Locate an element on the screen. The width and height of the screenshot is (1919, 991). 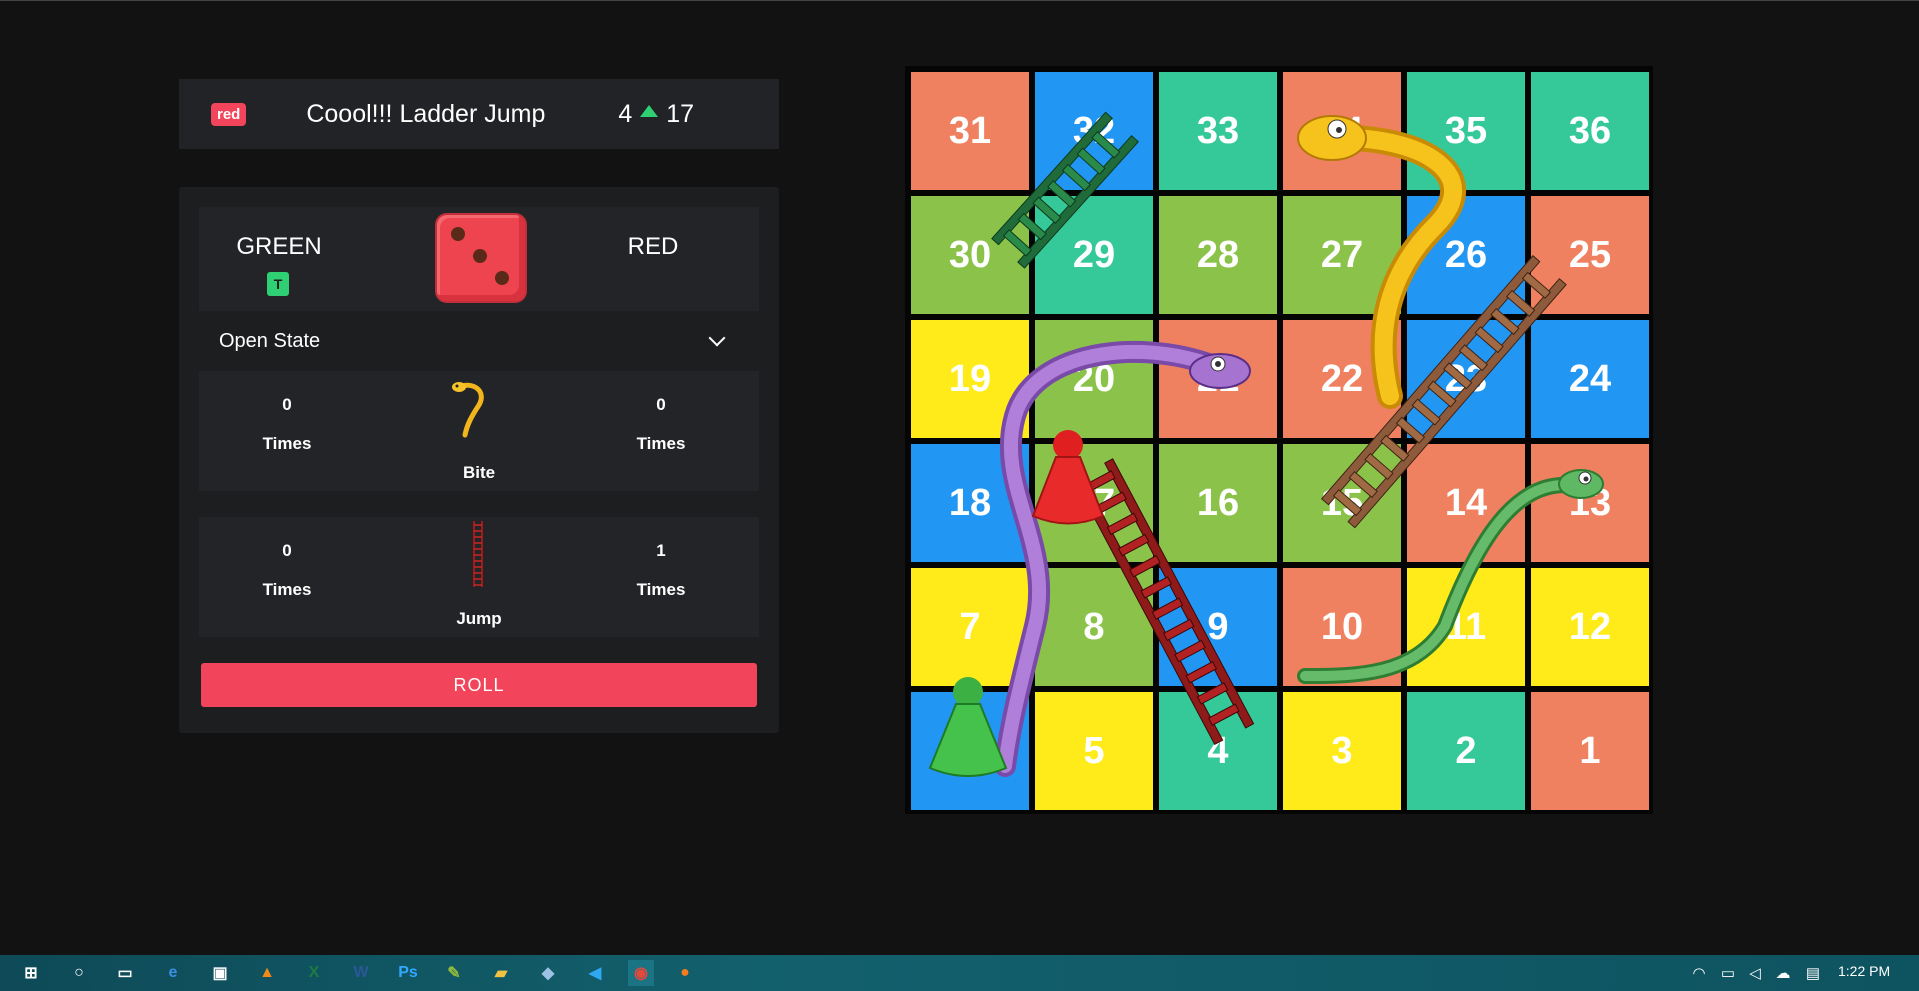
jump-stats: 0 Times Jump 1 Times is located at coordinates (479, 577).